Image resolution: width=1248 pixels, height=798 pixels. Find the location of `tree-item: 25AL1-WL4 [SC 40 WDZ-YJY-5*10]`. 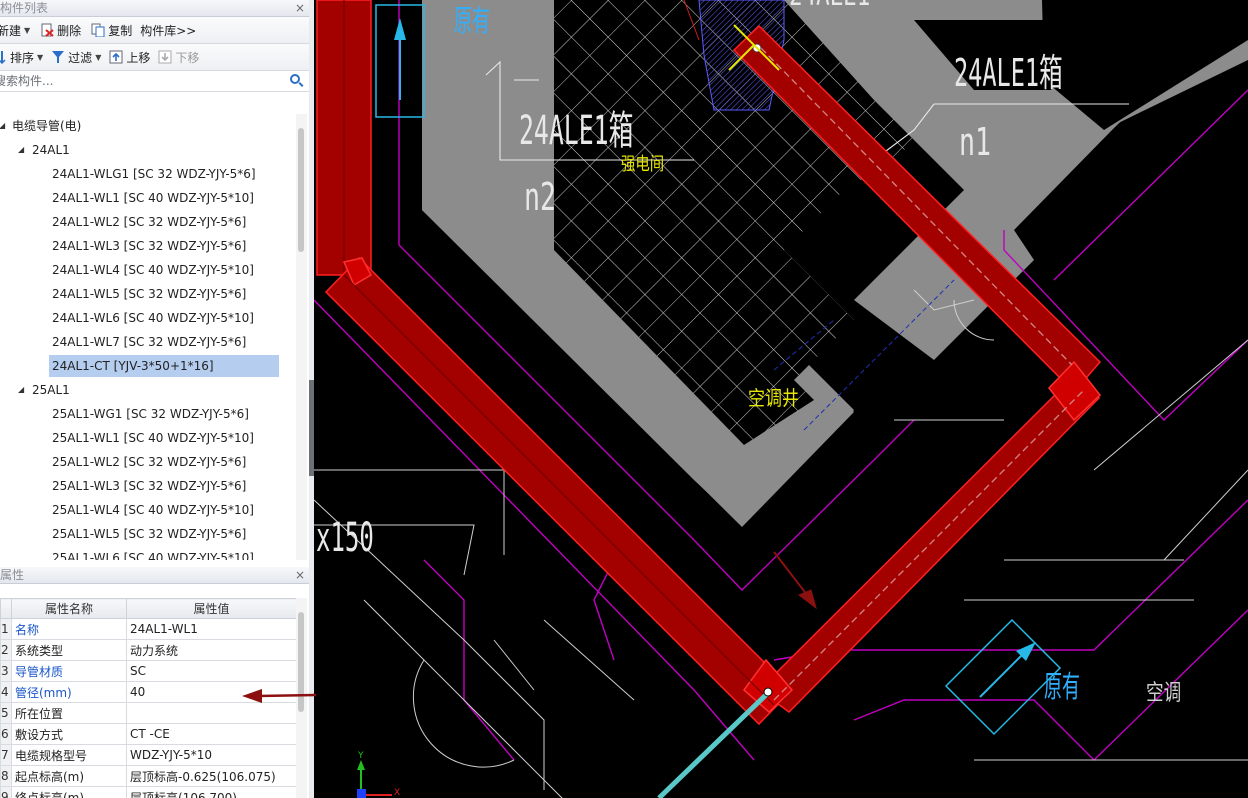

tree-item: 25AL1-WL4 [SC 40 WDZ-YJY-5*10] is located at coordinates (148, 510).